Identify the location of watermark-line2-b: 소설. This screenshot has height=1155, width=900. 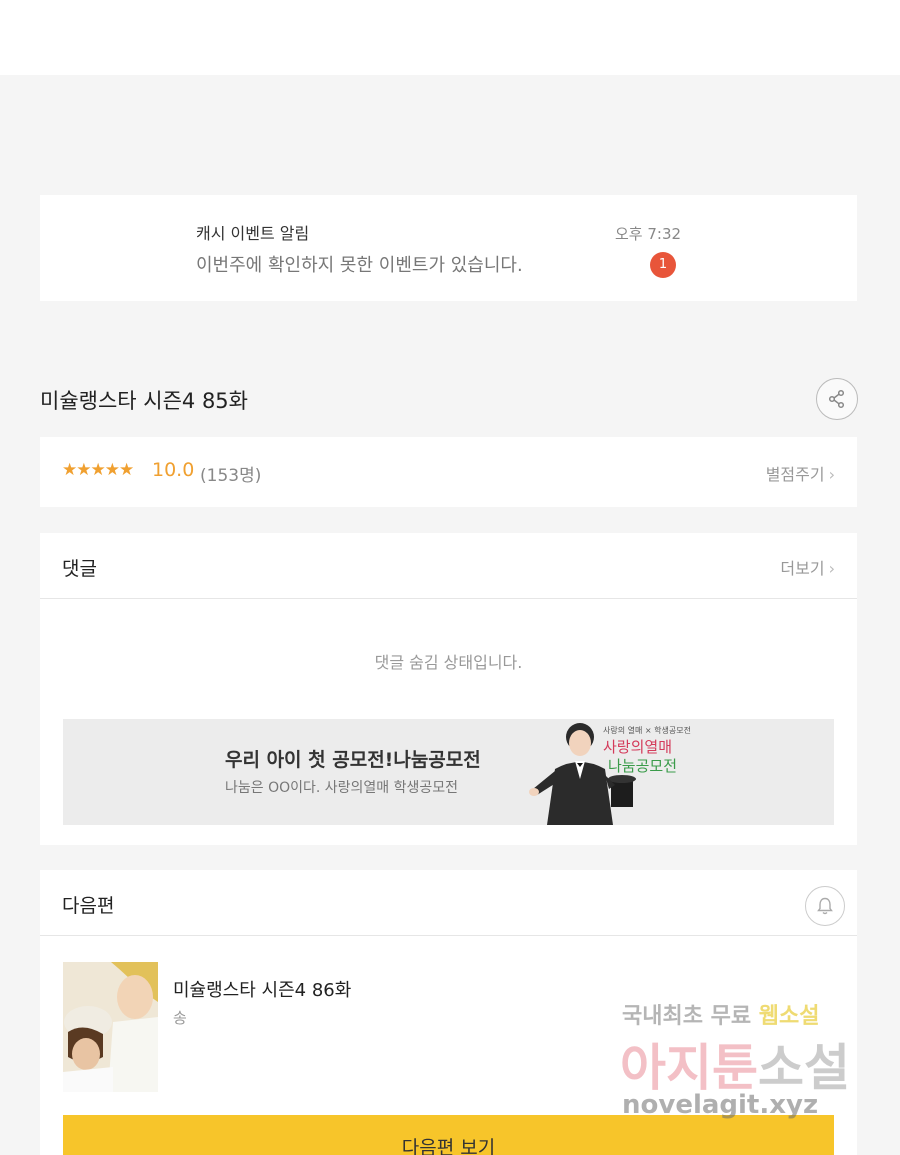
(804, 1068).